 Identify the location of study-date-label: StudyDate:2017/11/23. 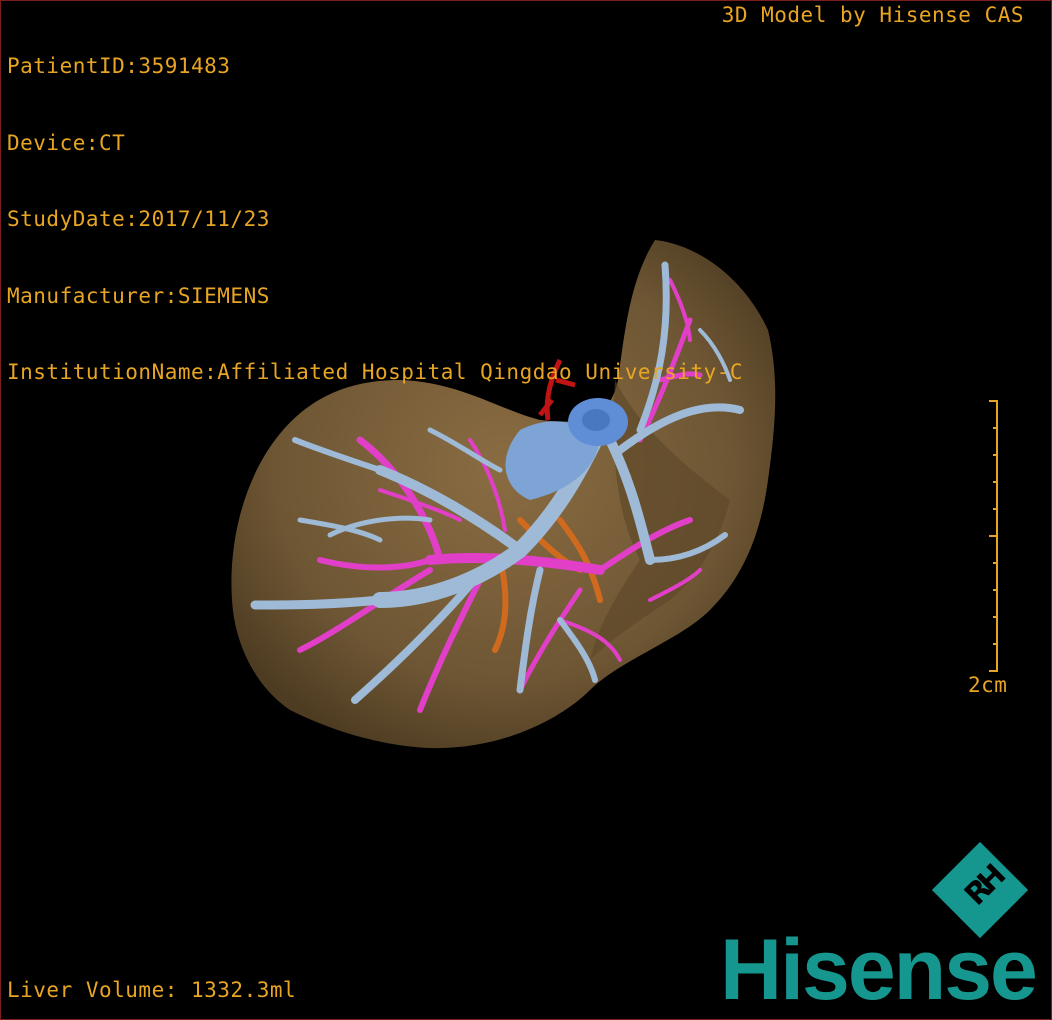
(138, 219).